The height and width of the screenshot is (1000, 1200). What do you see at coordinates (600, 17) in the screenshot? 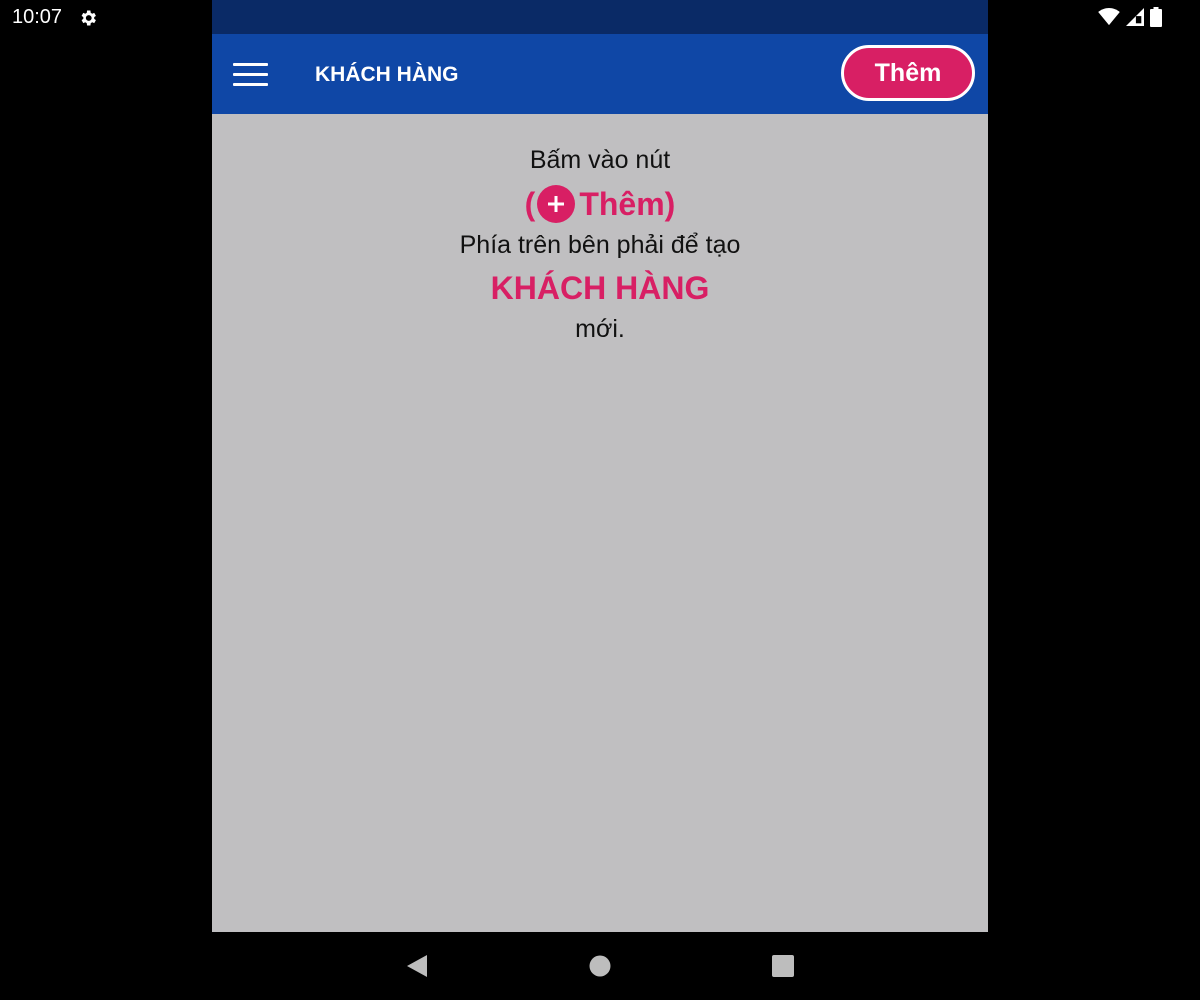
I see `app-status-strip` at bounding box center [600, 17].